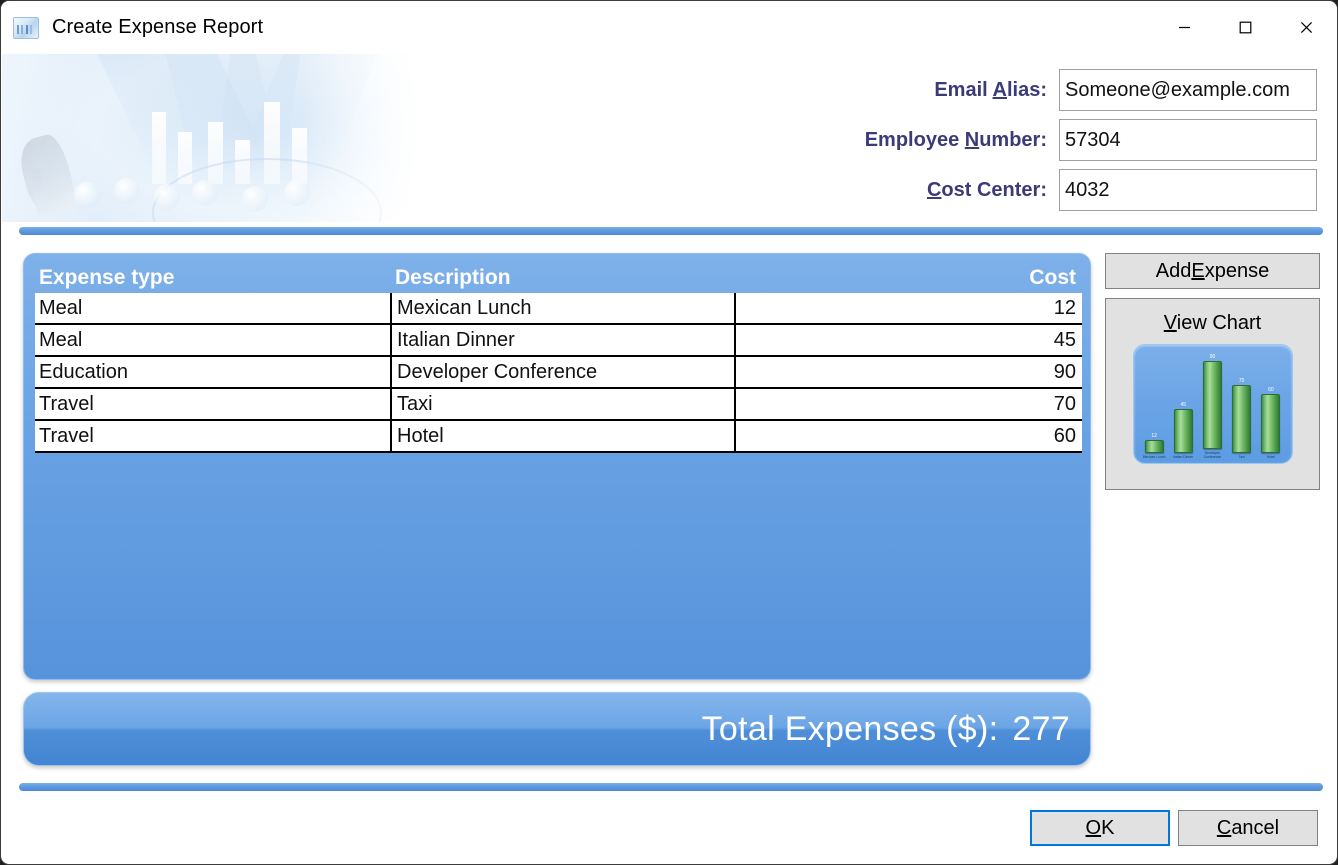  I want to click on grid-header-description: Description, so click(562, 278).